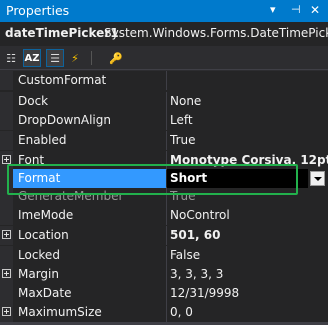 Image resolution: width=328 pixels, height=325 pixels. I want to click on alphabetical-sort-icon: AZ, so click(32, 58).